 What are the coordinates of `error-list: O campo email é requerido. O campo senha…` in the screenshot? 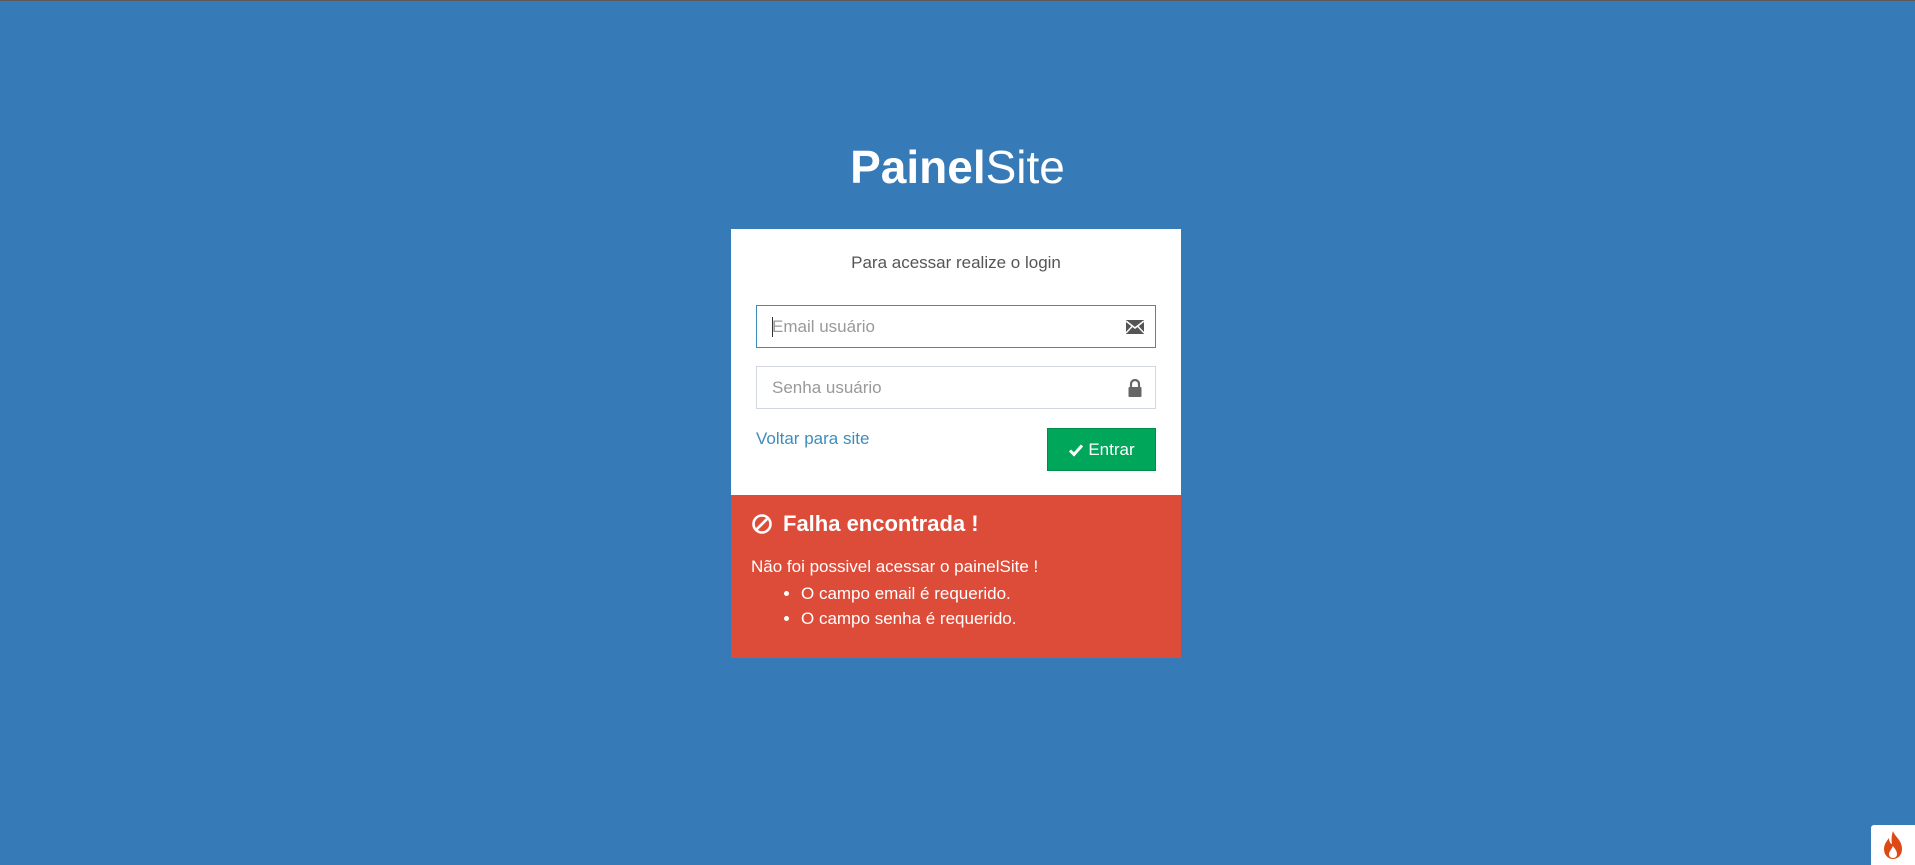 It's located at (956, 606).